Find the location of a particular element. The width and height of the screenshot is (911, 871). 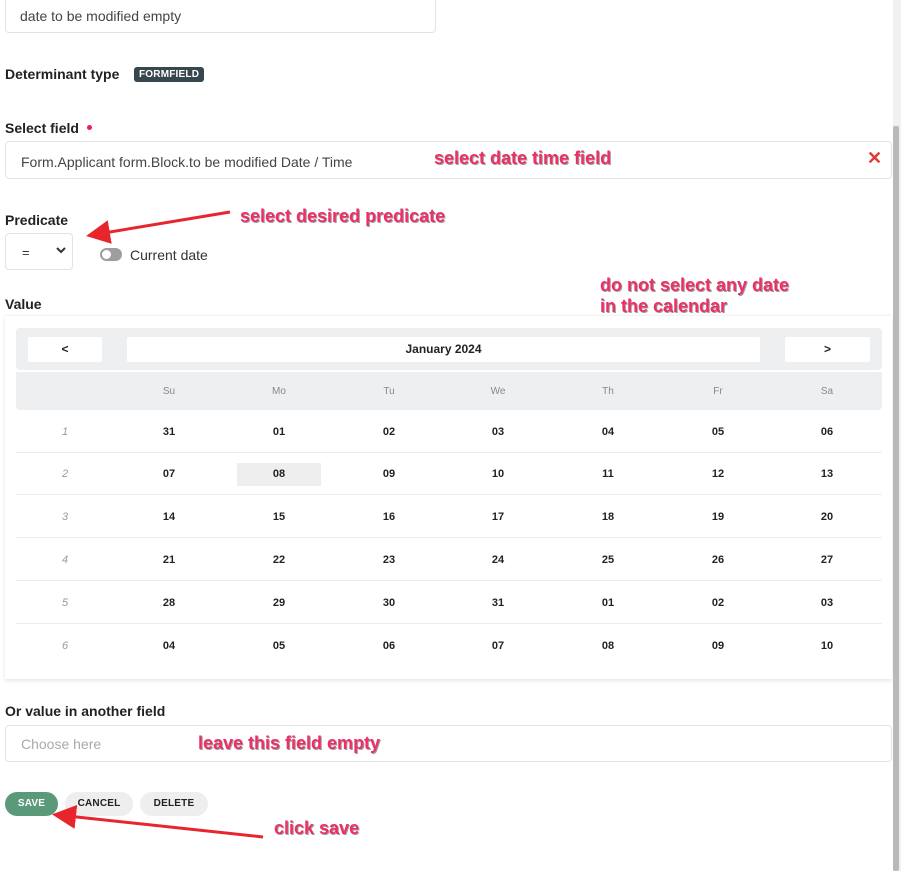

scrollbar-thumb is located at coordinates (896, 498).